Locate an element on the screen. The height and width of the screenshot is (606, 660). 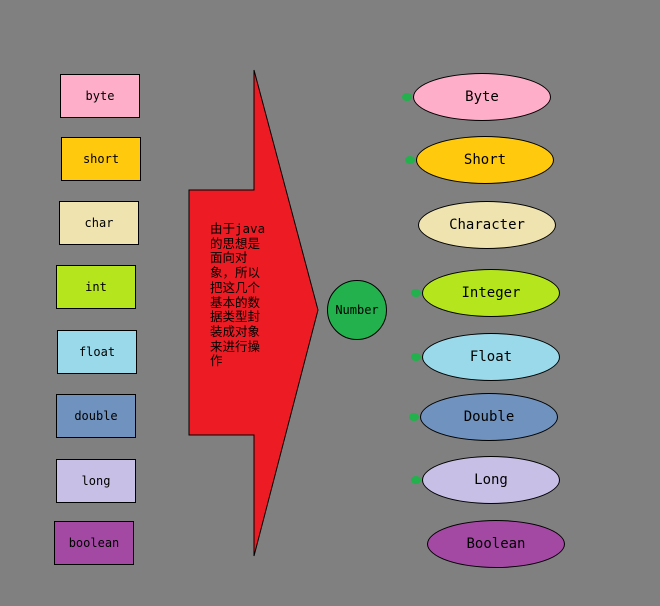
number-node: Number is located at coordinates (357, 310).